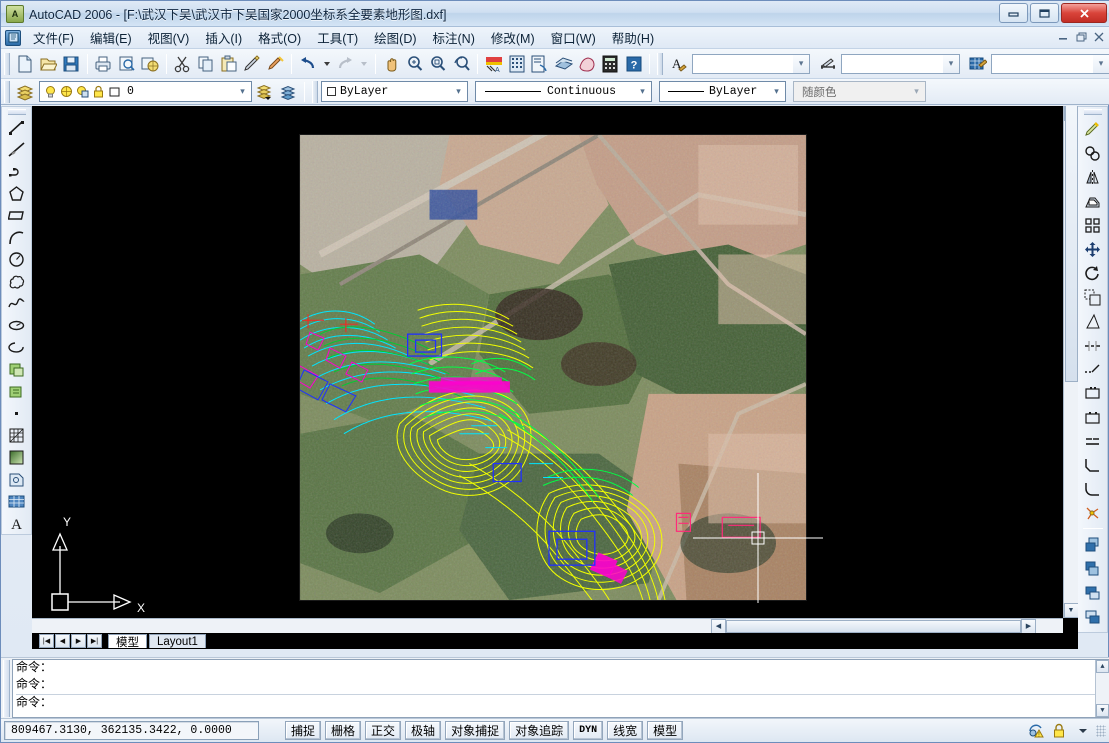  I want to click on mdi-close-button, so click(1099, 36).